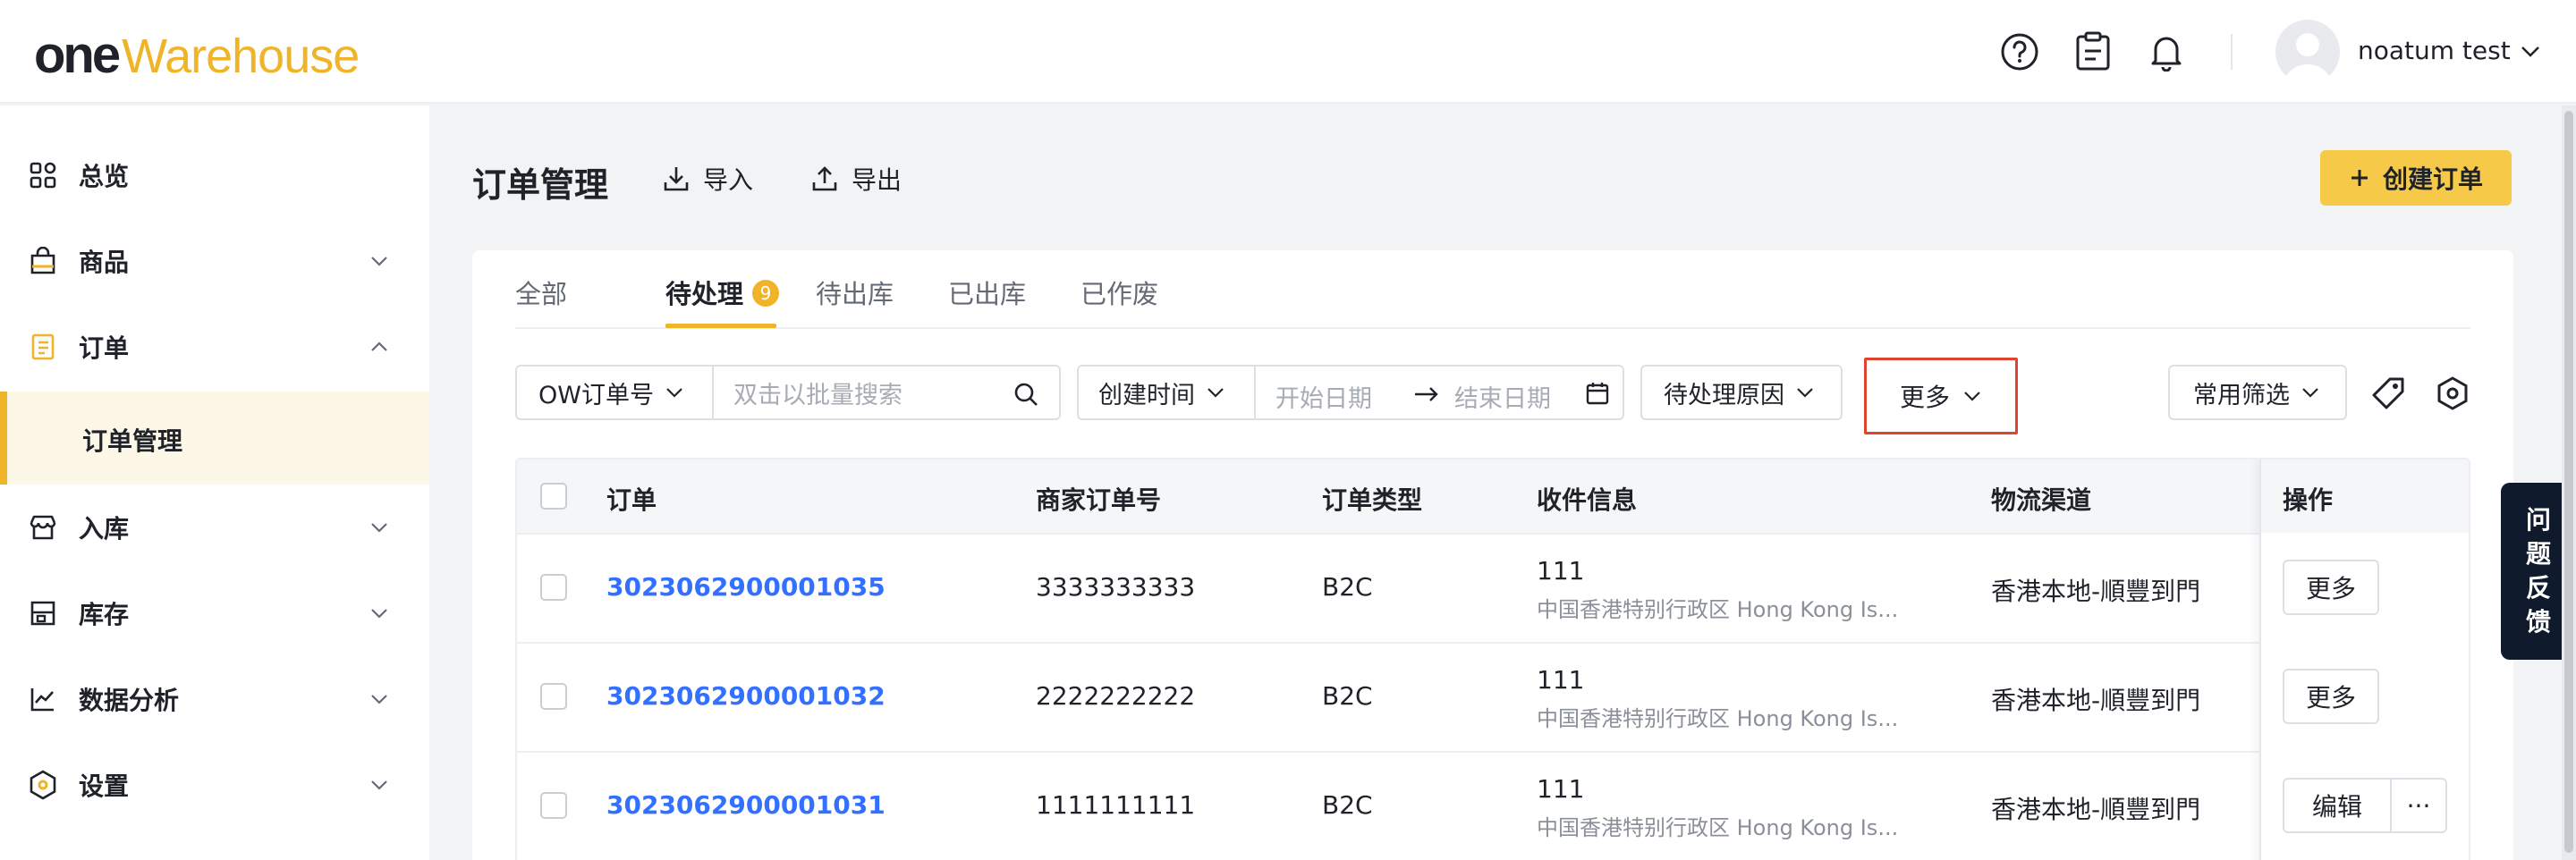 Image resolution: width=2576 pixels, height=860 pixels. Describe the element at coordinates (1741, 392) in the screenshot. I see `pending-reason-select: 待处理原因` at that location.